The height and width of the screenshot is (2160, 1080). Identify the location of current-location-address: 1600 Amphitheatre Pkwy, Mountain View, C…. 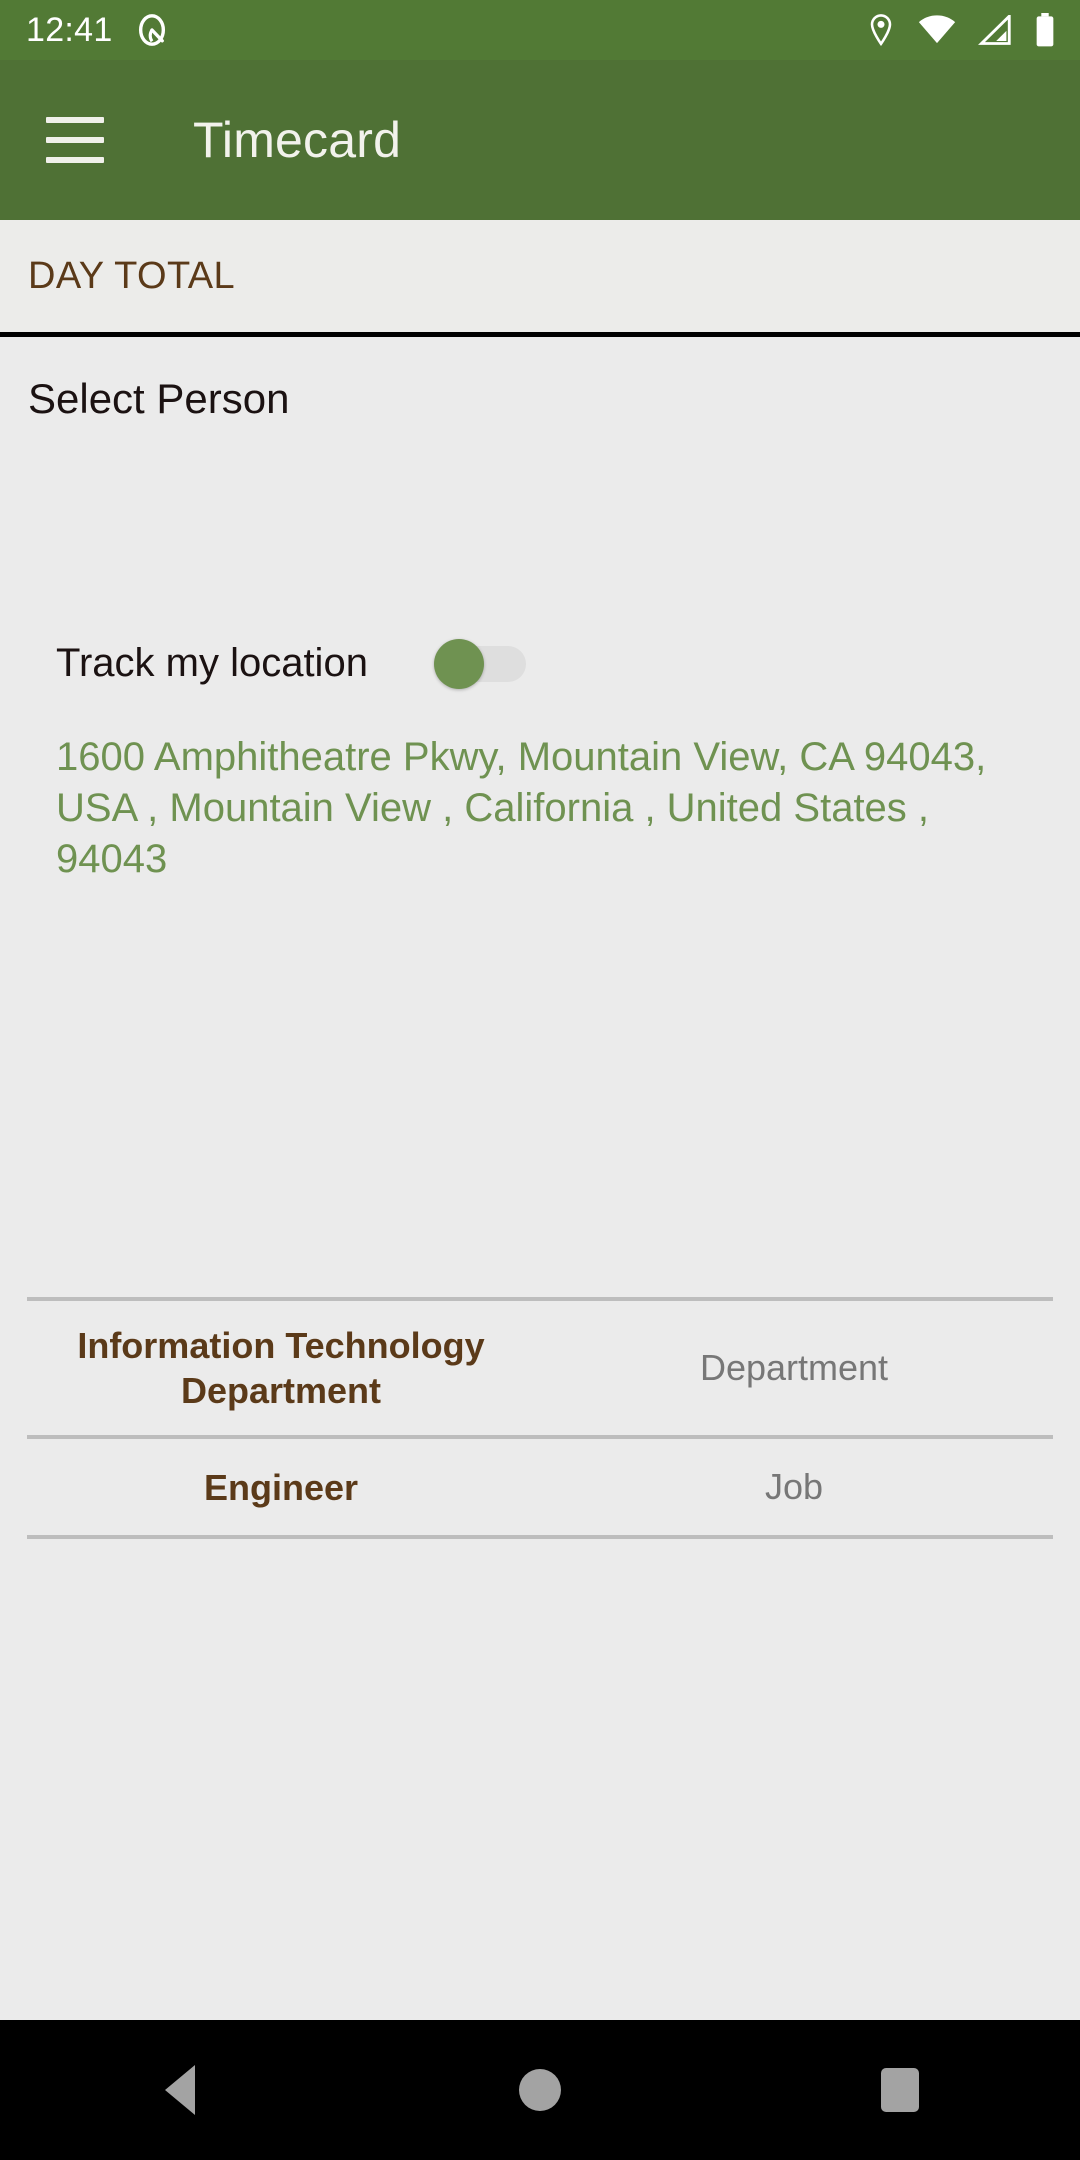
(521, 808).